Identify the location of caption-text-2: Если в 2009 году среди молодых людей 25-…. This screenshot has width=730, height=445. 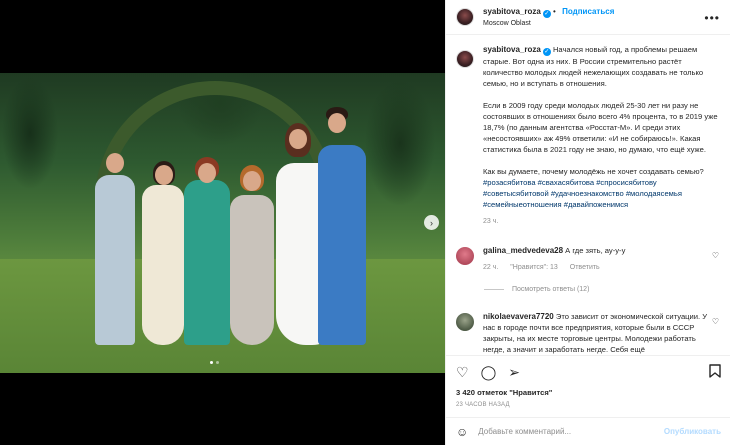
(600, 127).